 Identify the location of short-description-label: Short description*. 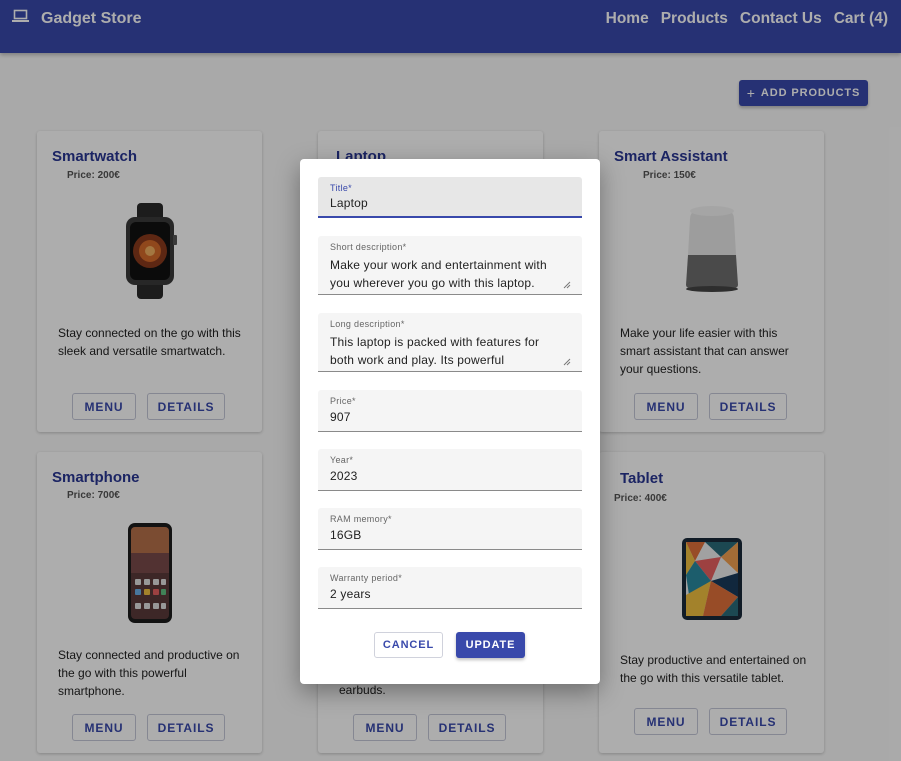
(368, 247).